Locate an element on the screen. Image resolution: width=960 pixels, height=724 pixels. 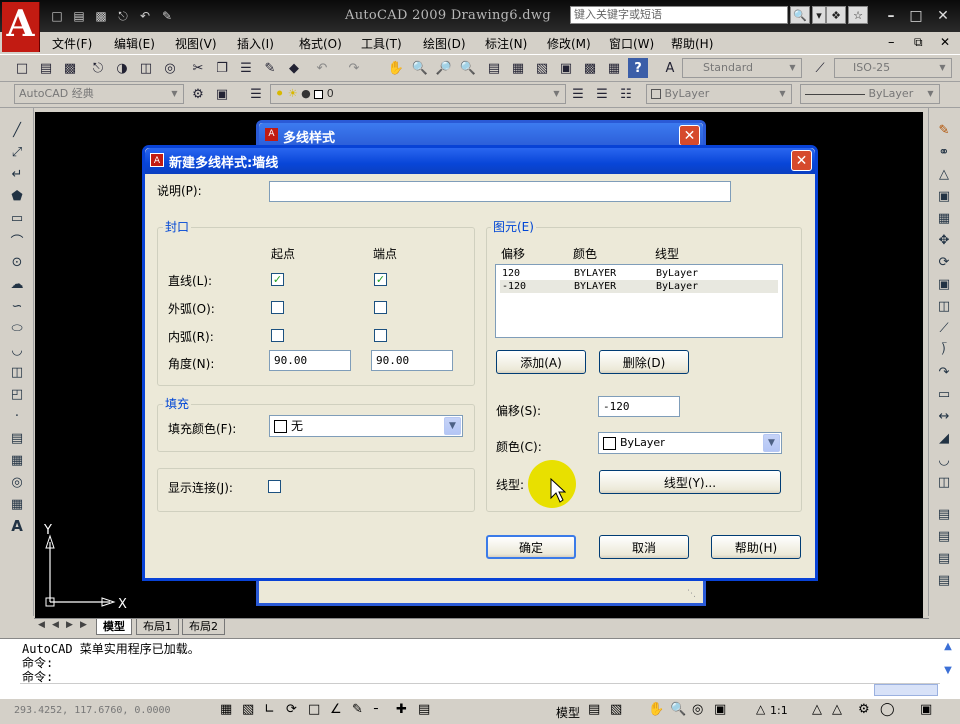
offset-icon: ▣ is located at coordinates (944, 196).